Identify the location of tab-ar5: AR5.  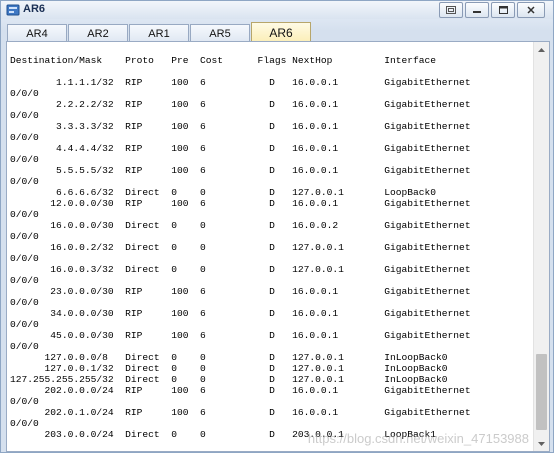
(220, 33).